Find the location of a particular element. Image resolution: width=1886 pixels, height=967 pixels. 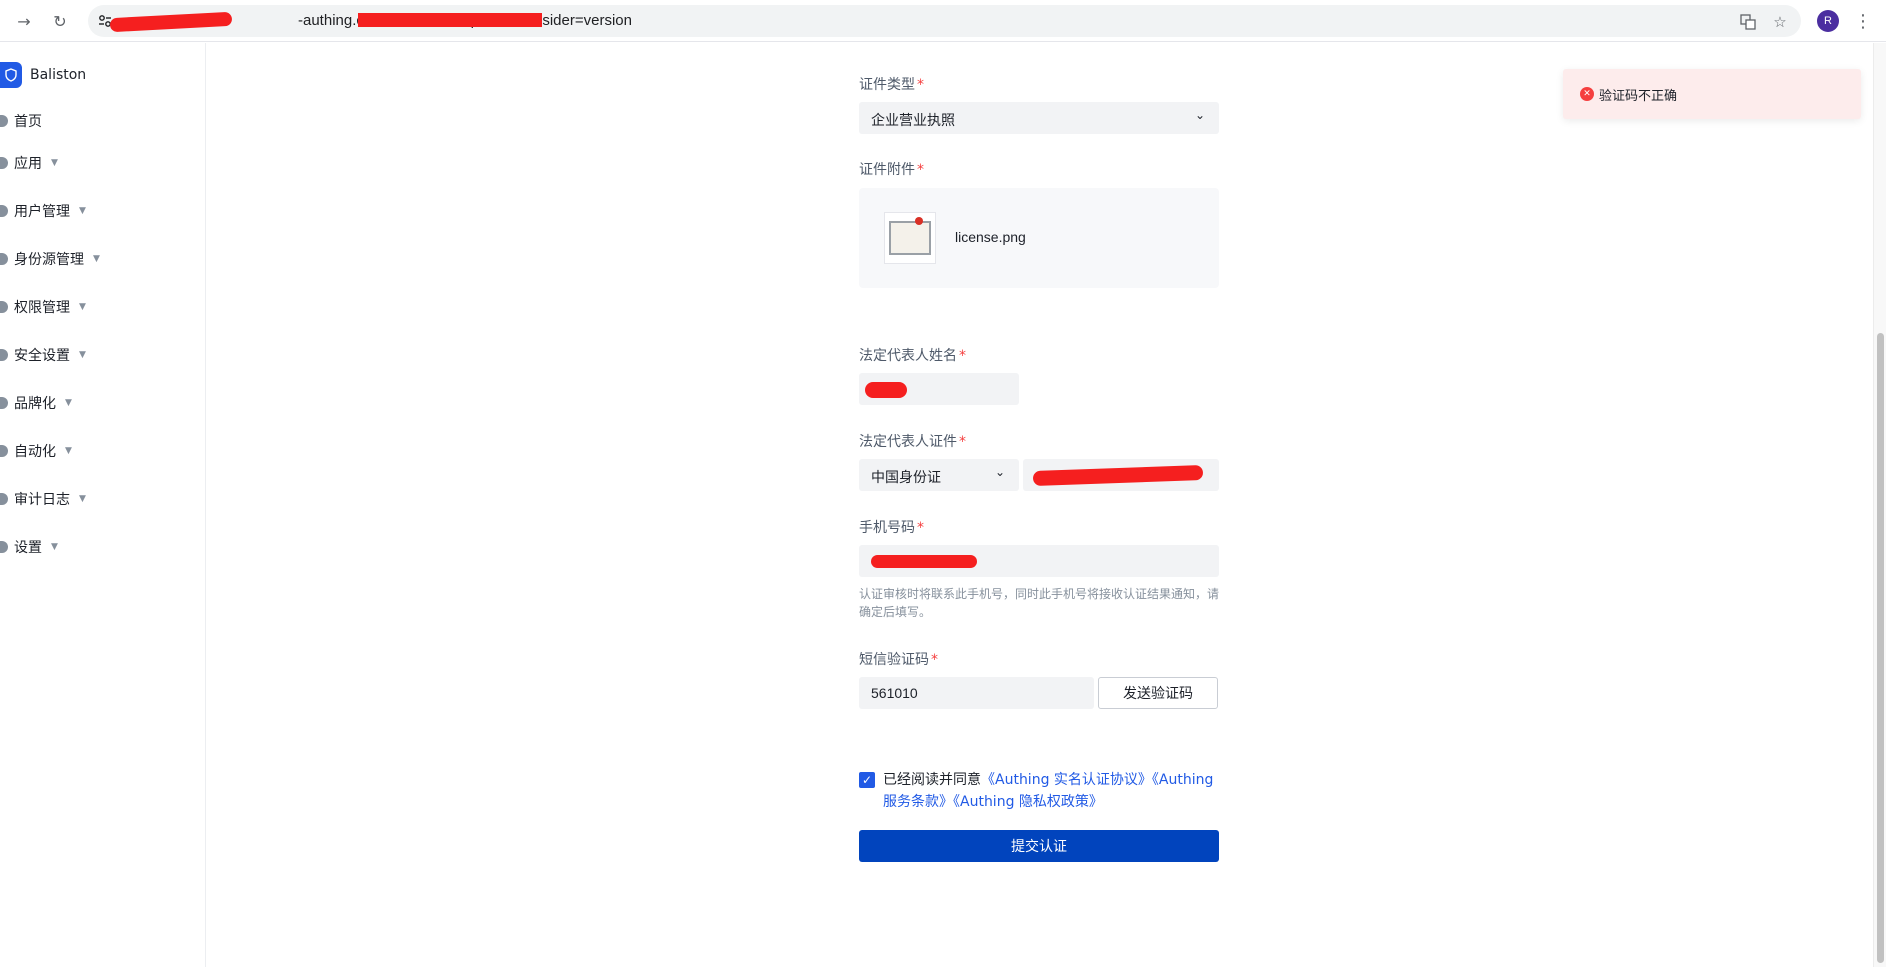

sidebar-item-permissions: 权限管理 ▼ is located at coordinates (43, 307).